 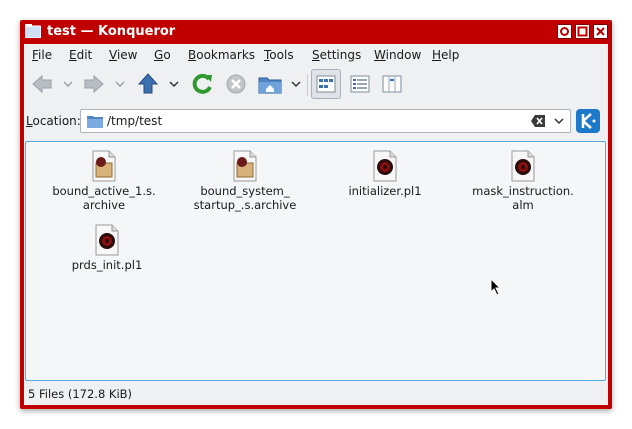 What do you see at coordinates (279, 55) in the screenshot?
I see `menu-tools: Tools` at bounding box center [279, 55].